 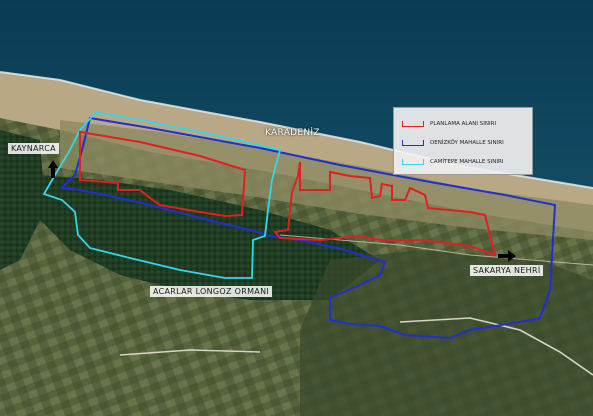 I want to click on camitepe-swatch, so click(x=413, y=162).